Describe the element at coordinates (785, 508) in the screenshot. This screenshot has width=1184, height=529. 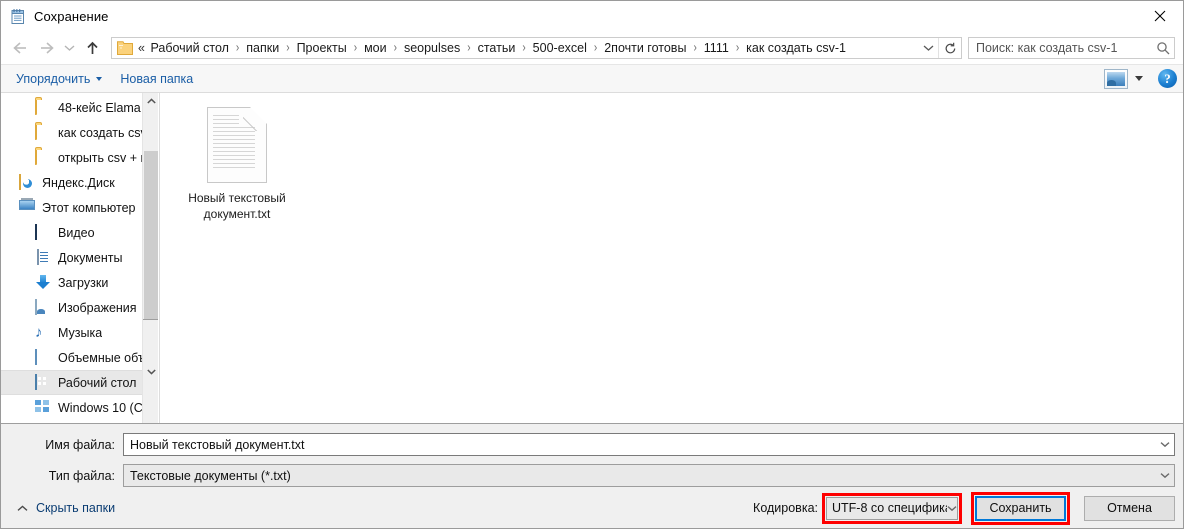
I see `encoding-label: Кодировка:` at that location.